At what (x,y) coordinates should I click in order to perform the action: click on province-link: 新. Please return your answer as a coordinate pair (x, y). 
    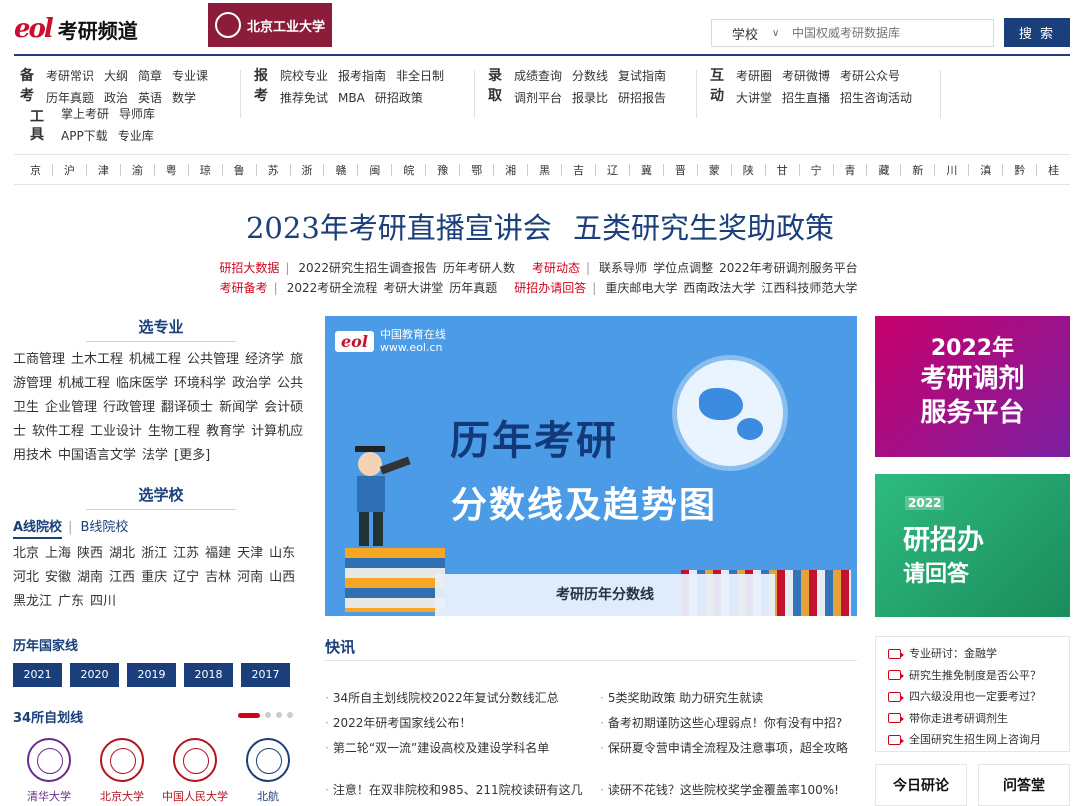
    Looking at the image, I should click on (917, 170).